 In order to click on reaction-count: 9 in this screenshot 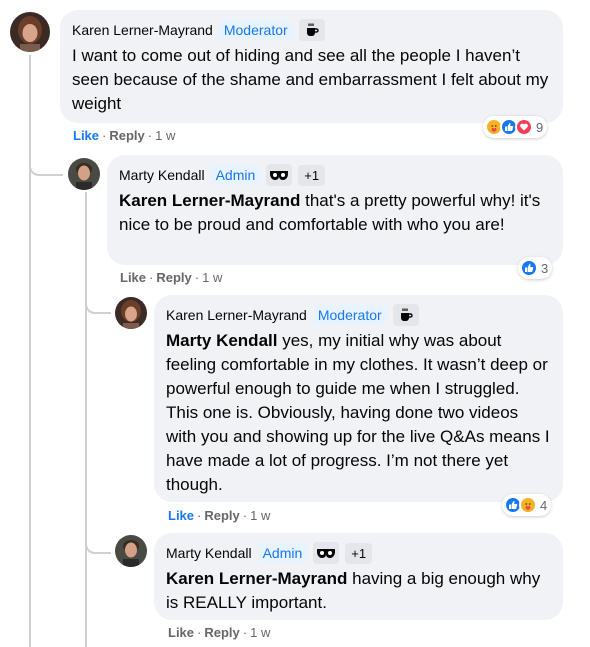, I will do `click(540, 127)`.